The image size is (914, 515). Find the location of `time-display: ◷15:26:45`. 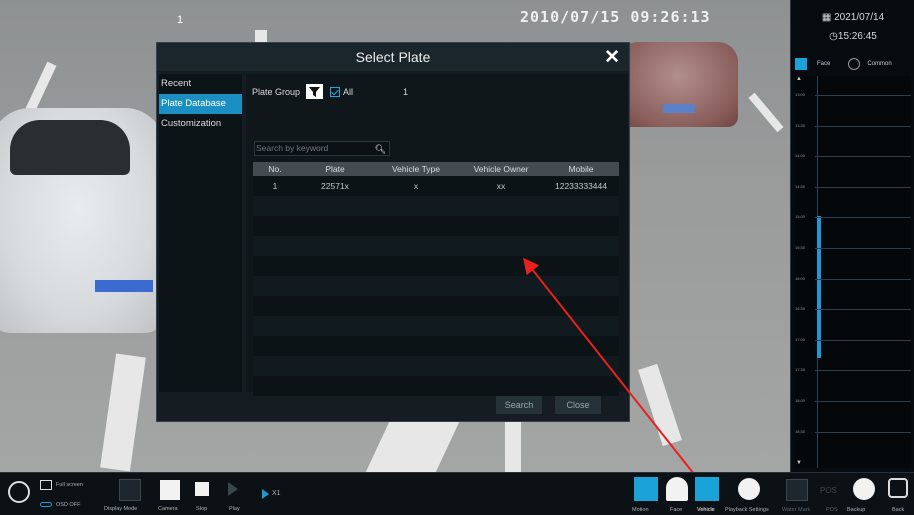

time-display: ◷15:26:45 is located at coordinates (852, 36).